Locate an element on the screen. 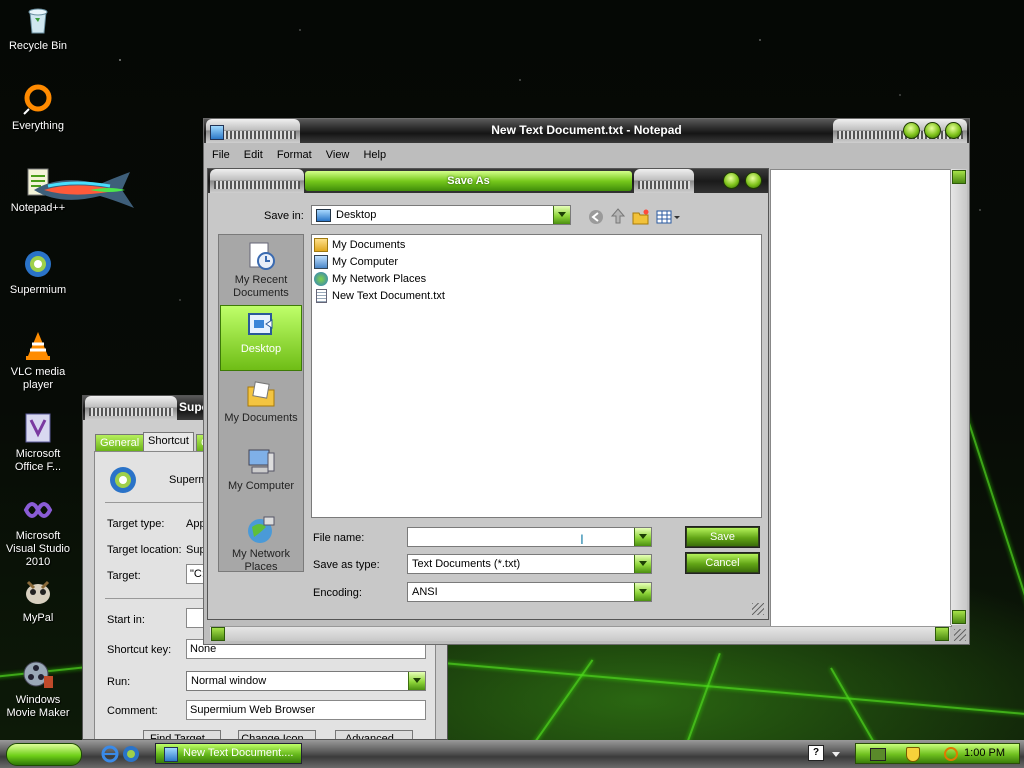 The height and width of the screenshot is (768, 1024). desktop-icon-mypal: MyPal is located at coordinates (38, 600).